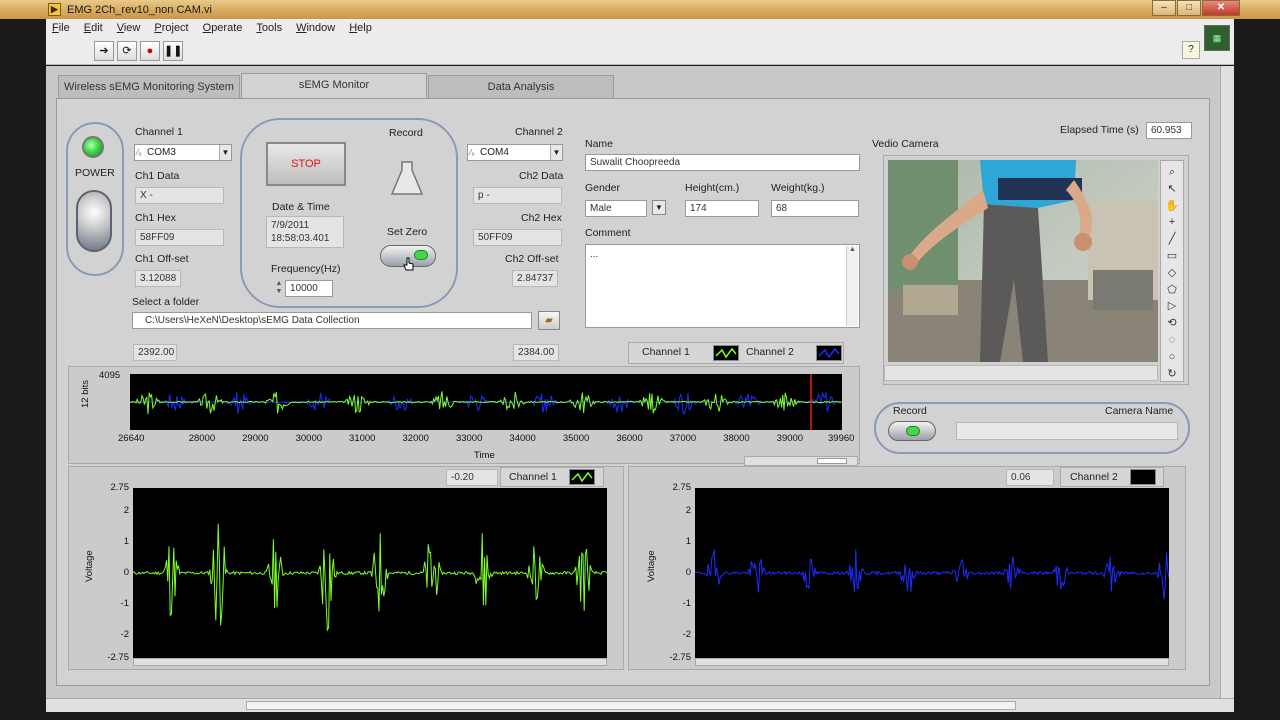 Image resolution: width=1280 pixels, height=720 pixels. I want to click on legend-ch1-swatch, so click(726, 353).